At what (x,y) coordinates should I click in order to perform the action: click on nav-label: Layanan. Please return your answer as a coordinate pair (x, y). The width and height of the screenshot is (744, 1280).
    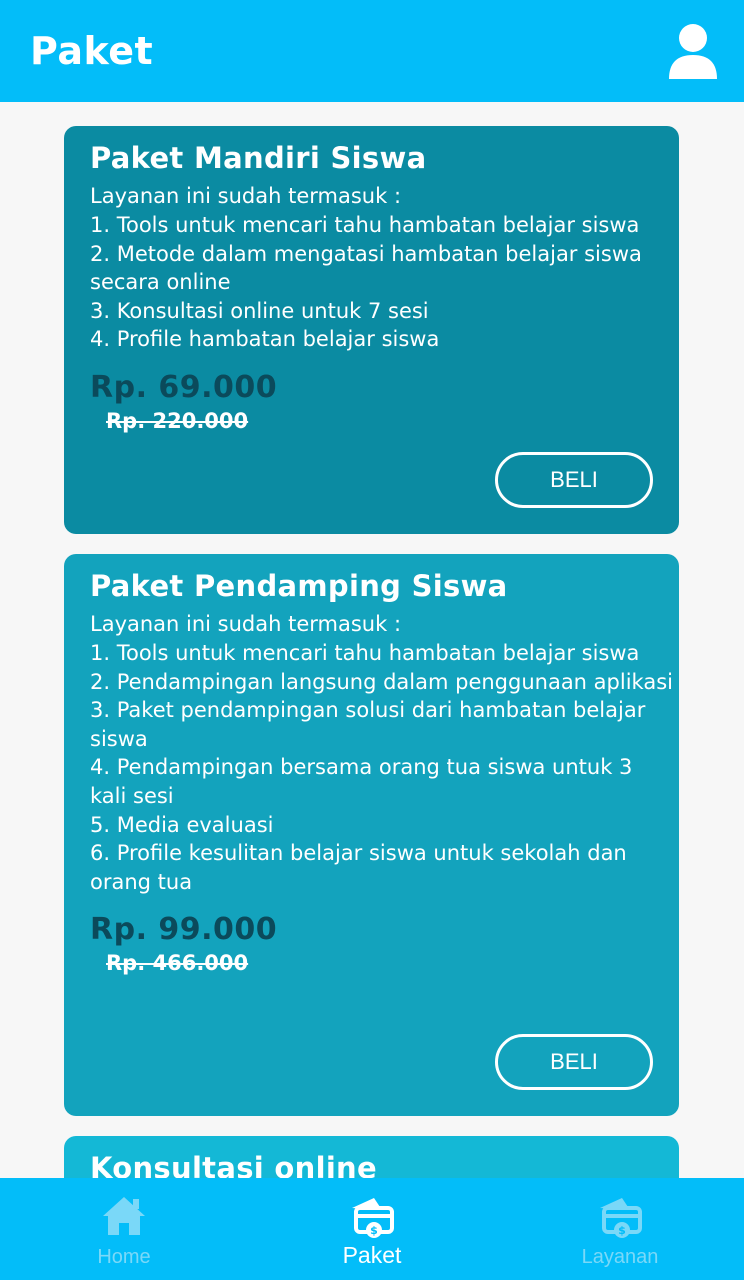
    Looking at the image, I should click on (620, 1257).